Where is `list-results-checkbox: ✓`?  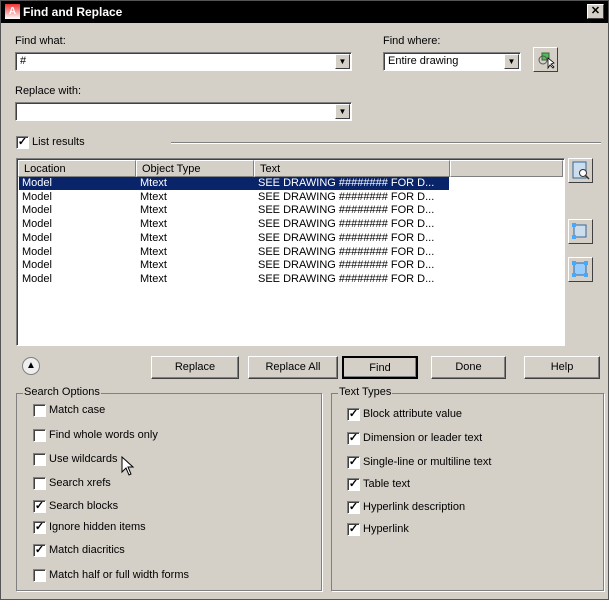 list-results-checkbox: ✓ is located at coordinates (22, 142).